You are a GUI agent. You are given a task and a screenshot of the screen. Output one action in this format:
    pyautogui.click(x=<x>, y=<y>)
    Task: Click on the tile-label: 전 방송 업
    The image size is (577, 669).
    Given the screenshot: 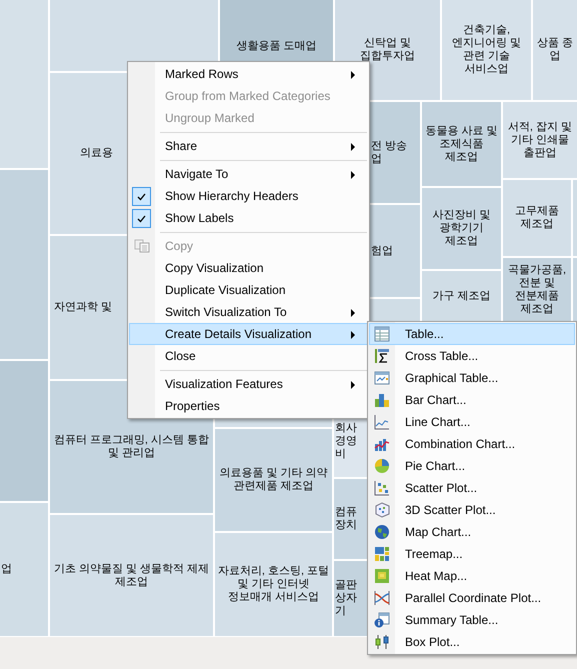 What is the action you would take?
    pyautogui.click(x=389, y=153)
    